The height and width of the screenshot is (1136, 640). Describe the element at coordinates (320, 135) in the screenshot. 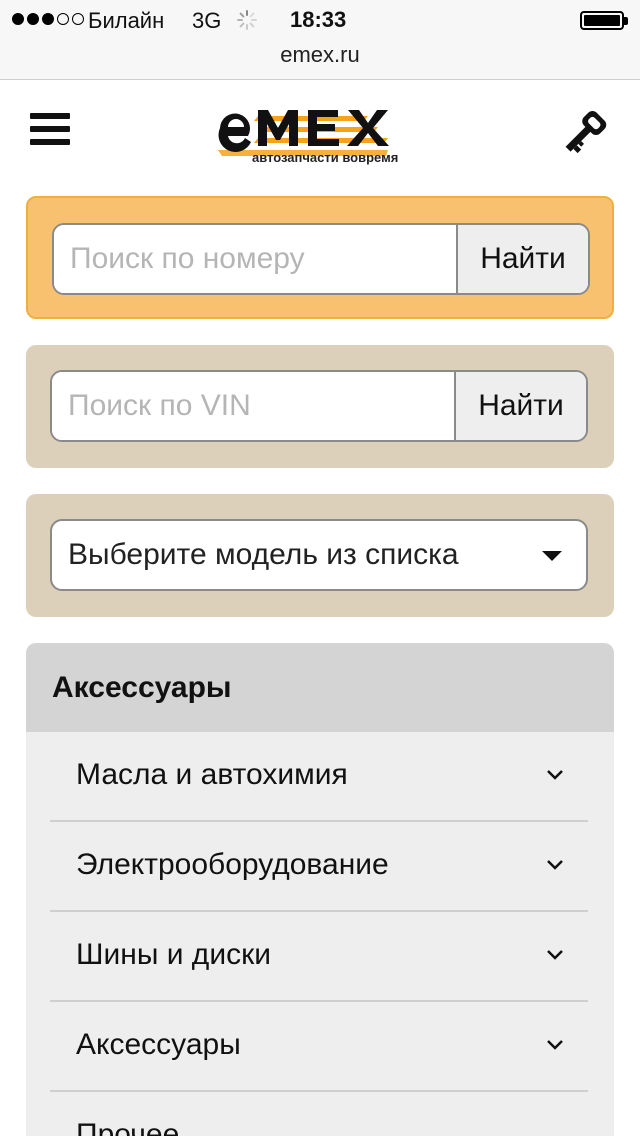

I see `site-header: автозапчасти вовремя` at that location.